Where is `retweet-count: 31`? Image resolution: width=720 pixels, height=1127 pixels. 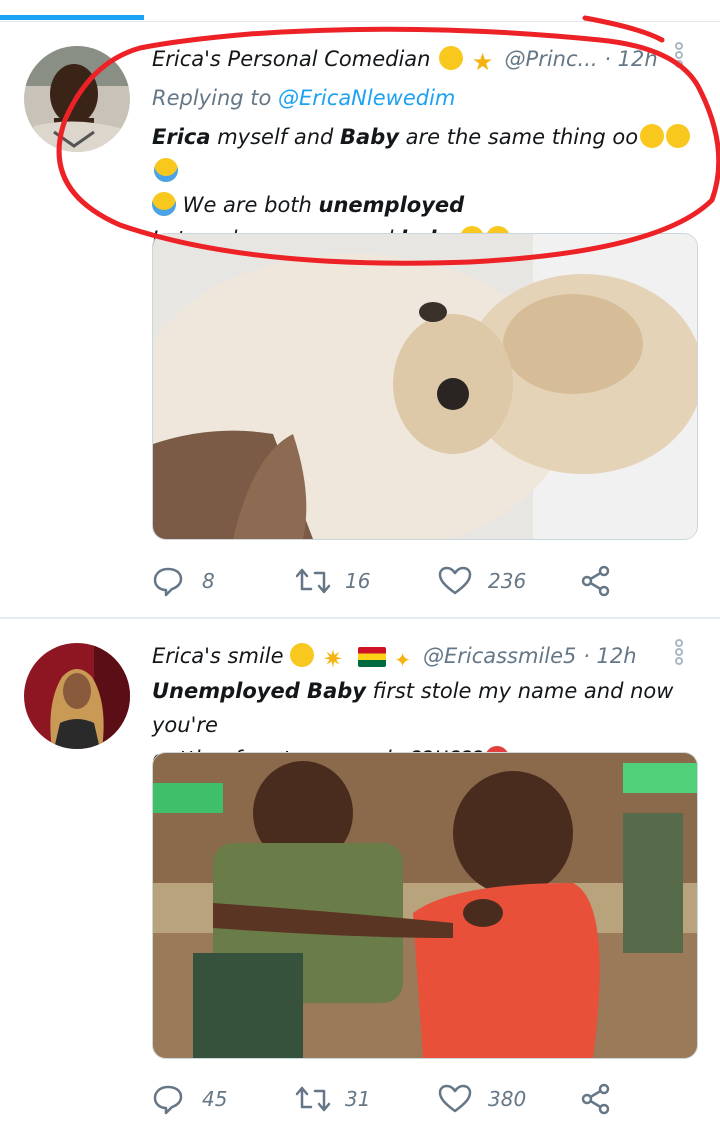
retweet-count: 31 is located at coordinates (358, 1099).